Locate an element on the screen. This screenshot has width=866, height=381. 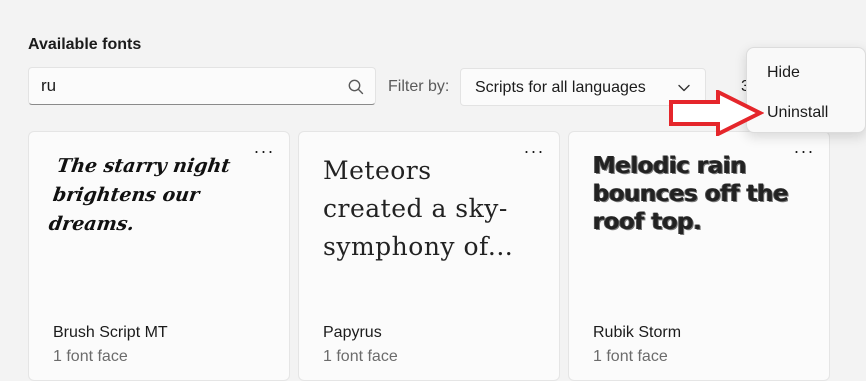
section-title: Available fonts is located at coordinates (85, 44).